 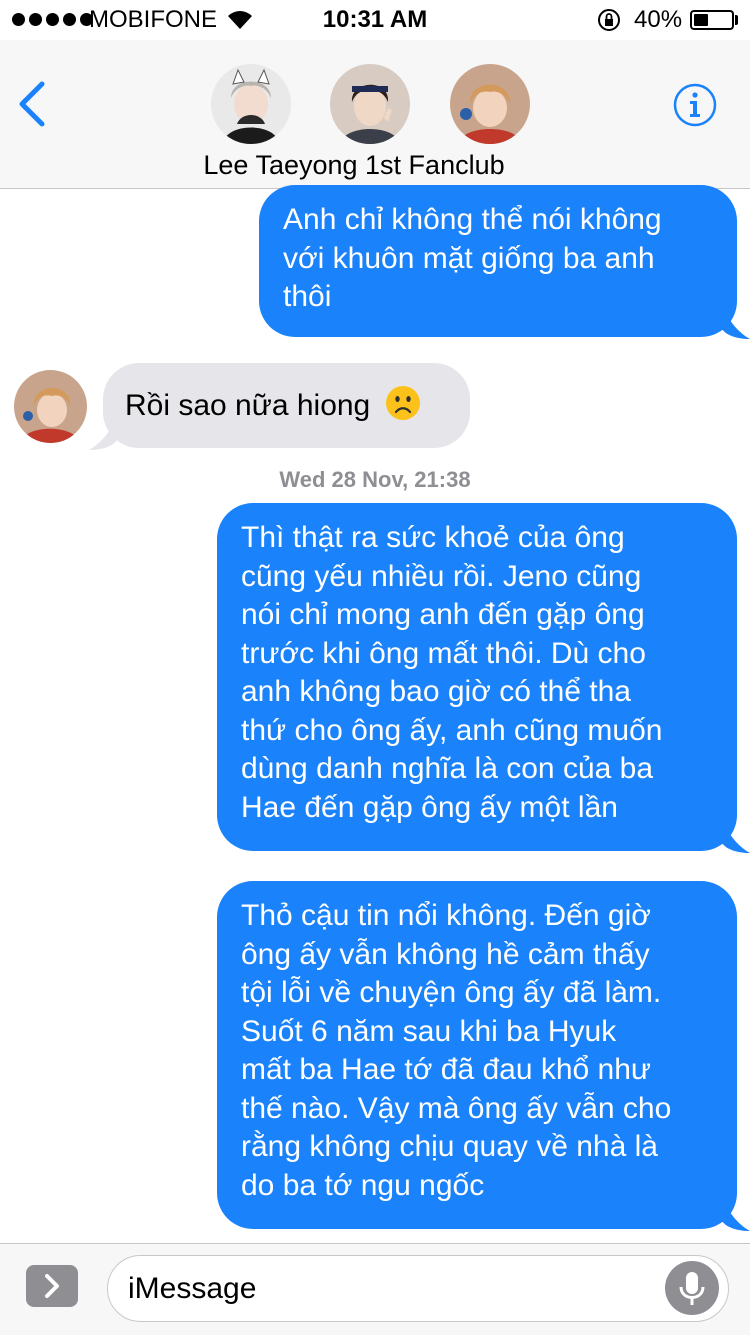 What do you see at coordinates (446, 1069) in the screenshot?
I see `message-line: mất ba Hae tớ đã đau khổ như` at bounding box center [446, 1069].